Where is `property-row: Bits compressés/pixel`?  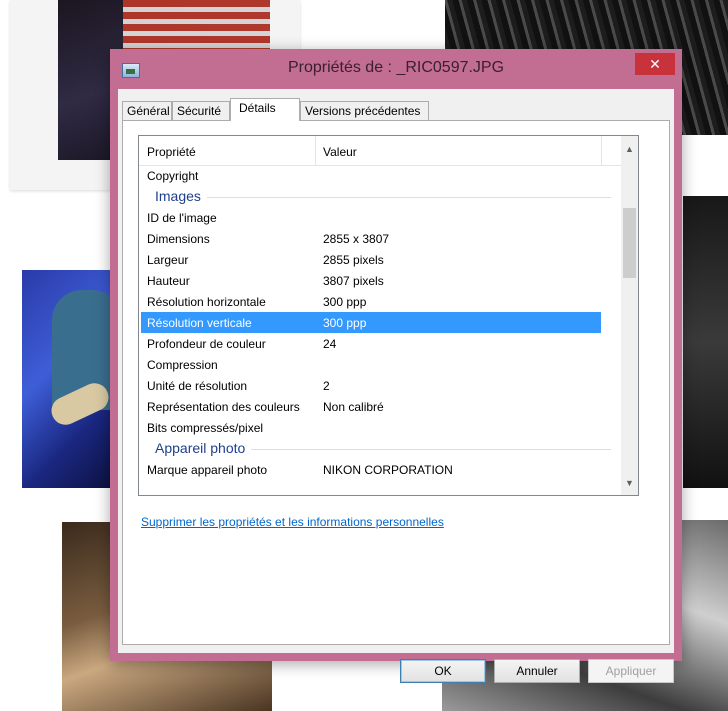 property-row: Bits compressés/pixel is located at coordinates (371, 427).